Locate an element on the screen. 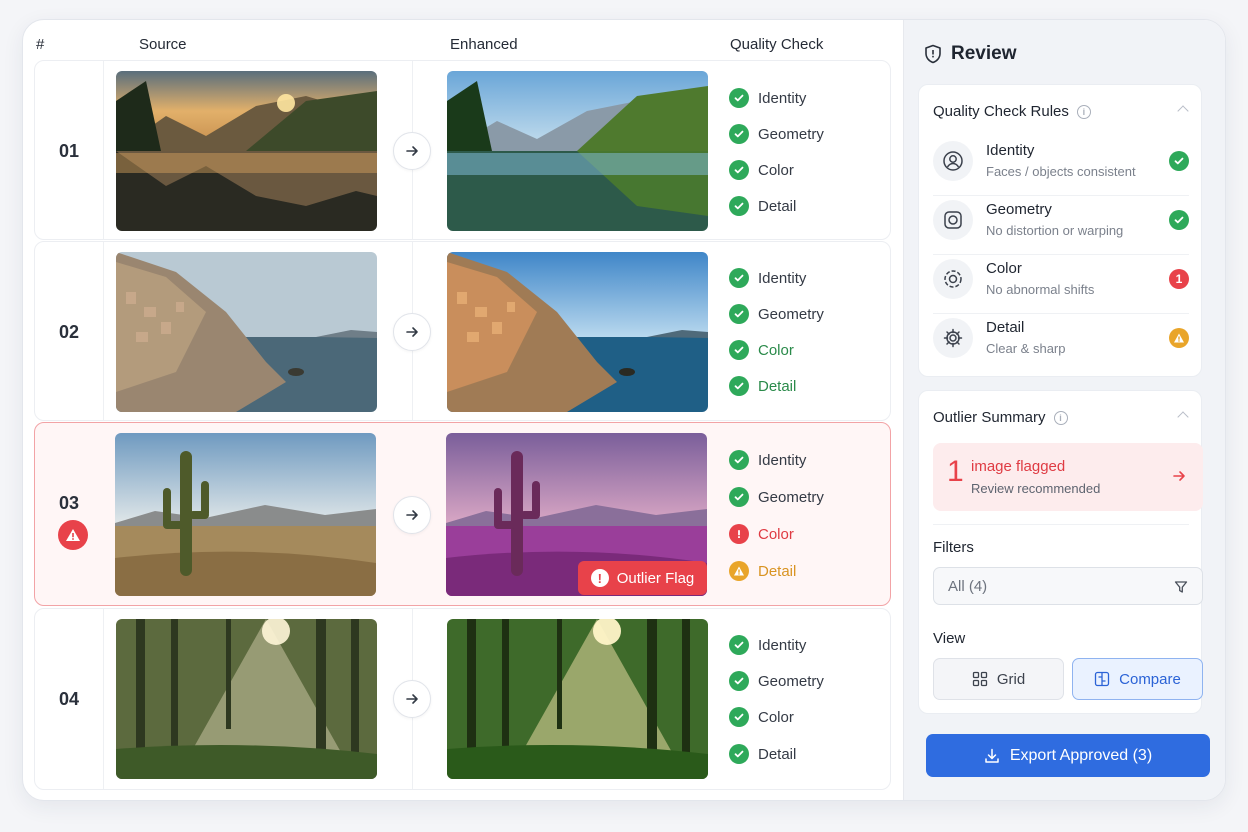 The width and height of the screenshot is (1248, 832). column-header-quality: Quality Check is located at coordinates (777, 44).